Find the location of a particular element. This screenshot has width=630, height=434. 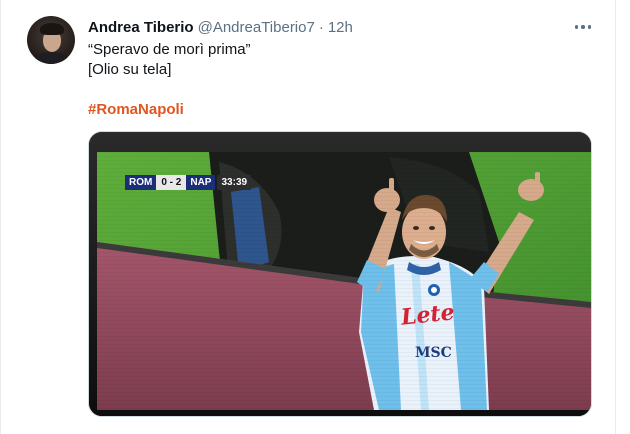

timestamp: 12h is located at coordinates (340, 27).